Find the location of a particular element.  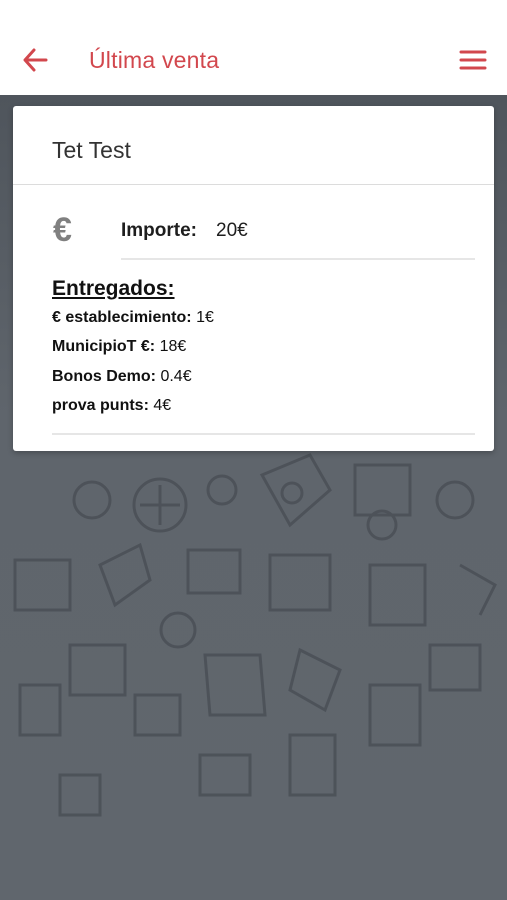

menu-button is located at coordinates (473, 60).